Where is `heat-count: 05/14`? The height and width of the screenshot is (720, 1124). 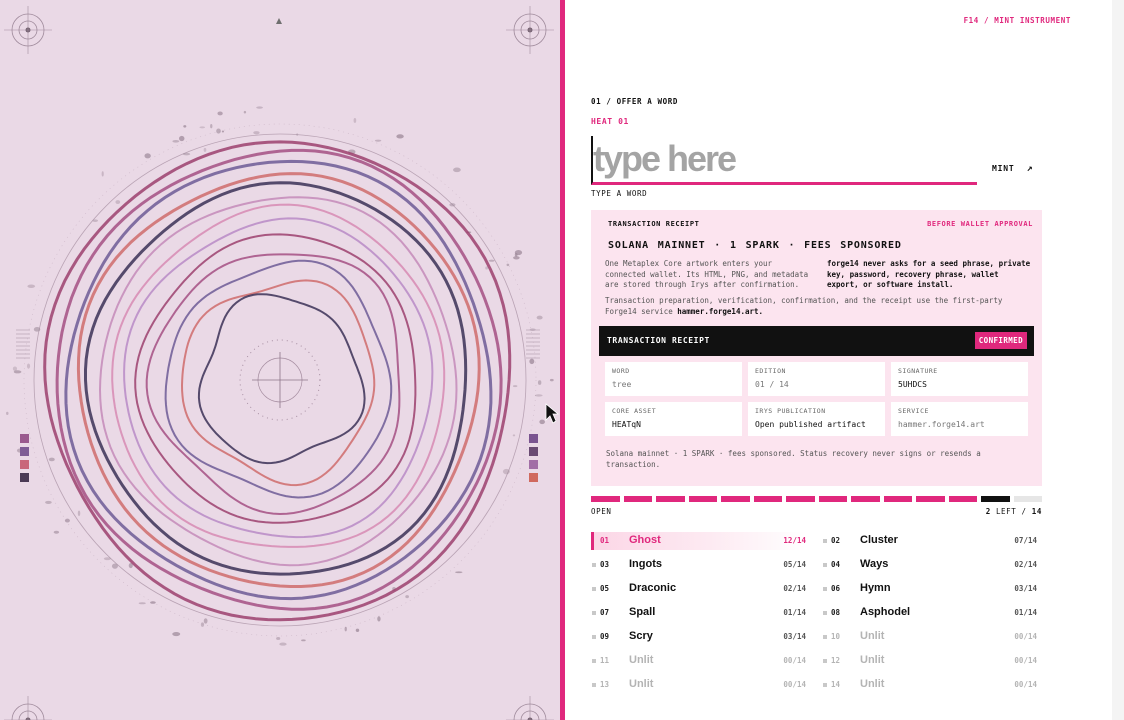 heat-count: 05/14 is located at coordinates (794, 564).